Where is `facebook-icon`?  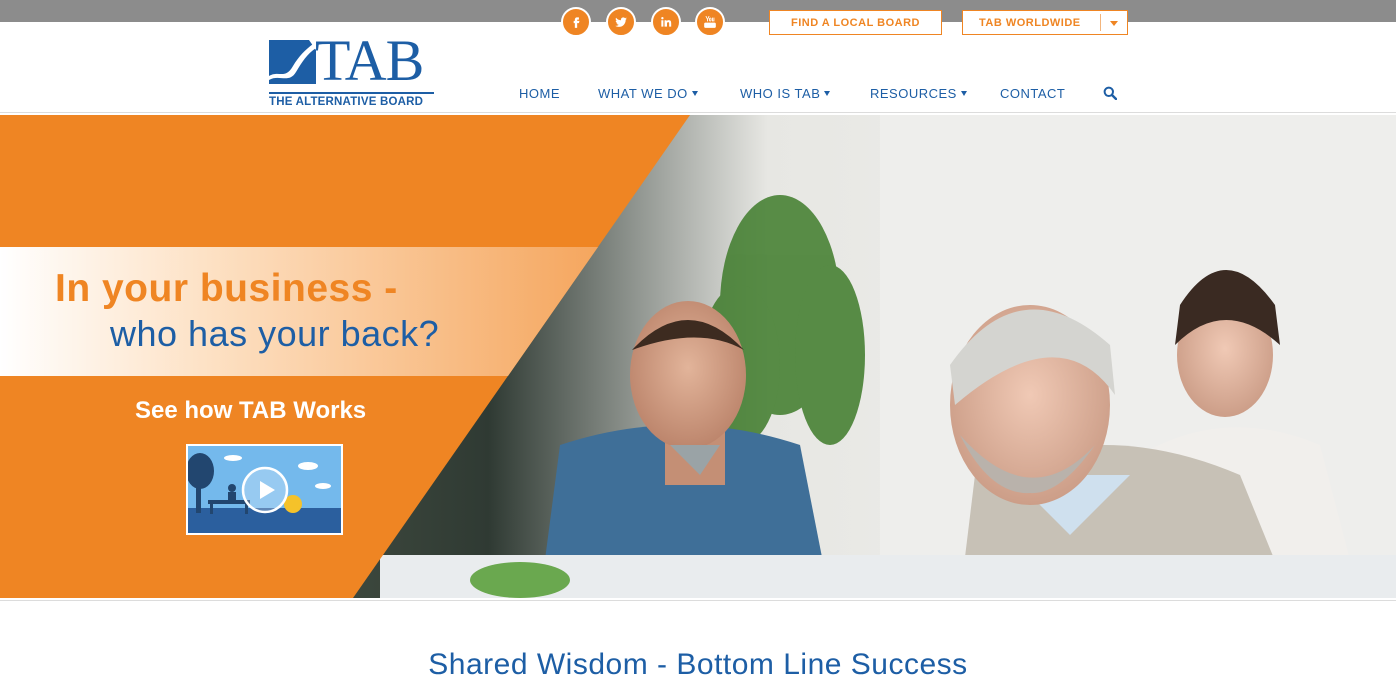
facebook-icon is located at coordinates (576, 22).